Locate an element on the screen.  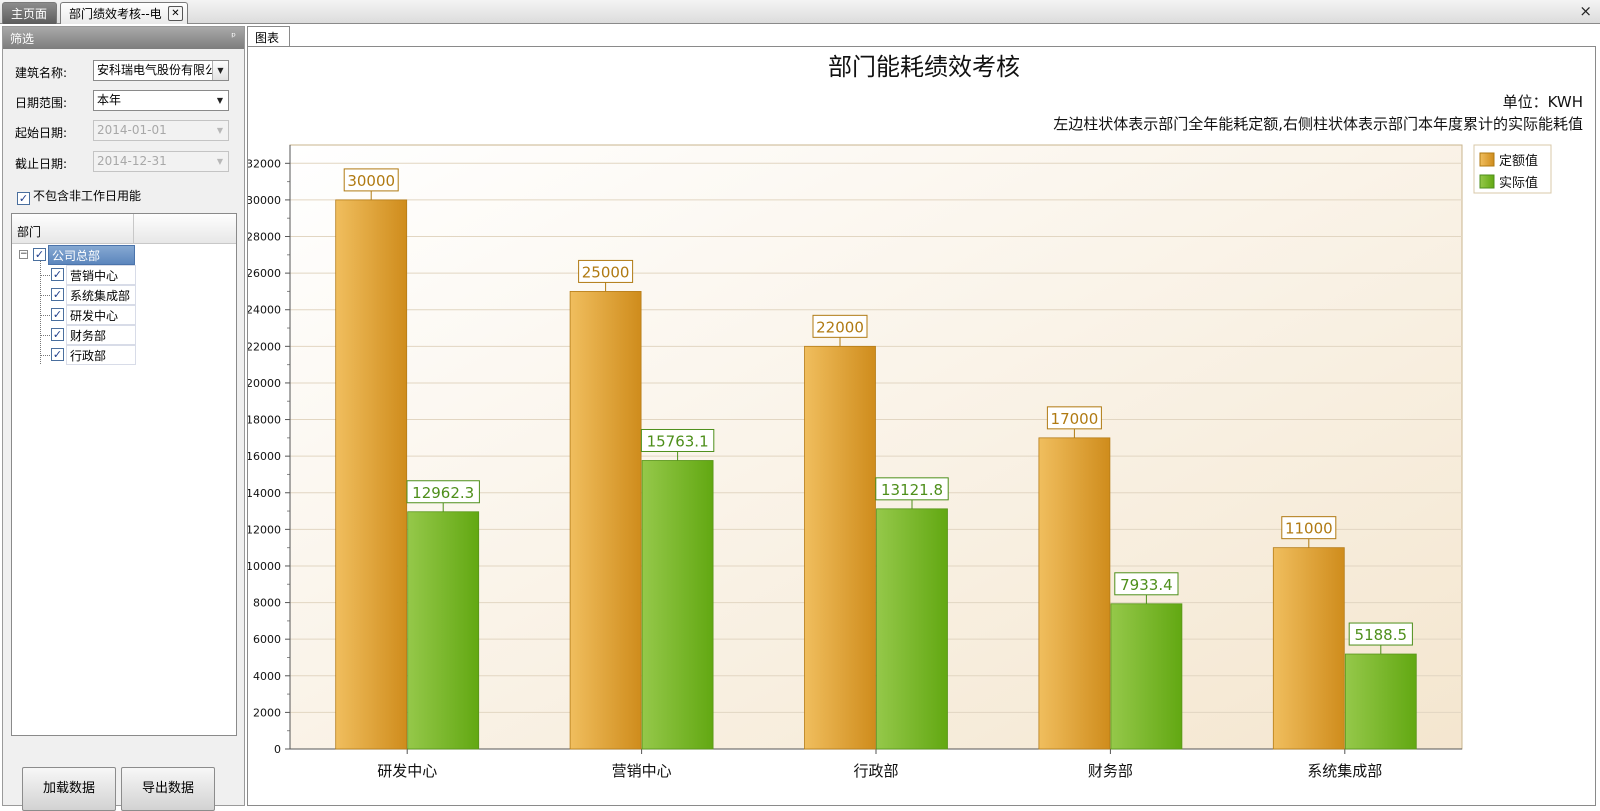
y-tick-label: 4000 is located at coordinates (267, 676).